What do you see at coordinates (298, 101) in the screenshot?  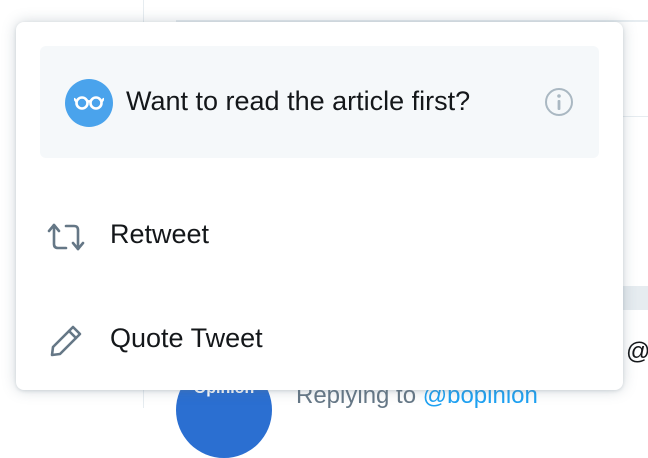 I see `read-article-prompt-text: Want to read the article first?` at bounding box center [298, 101].